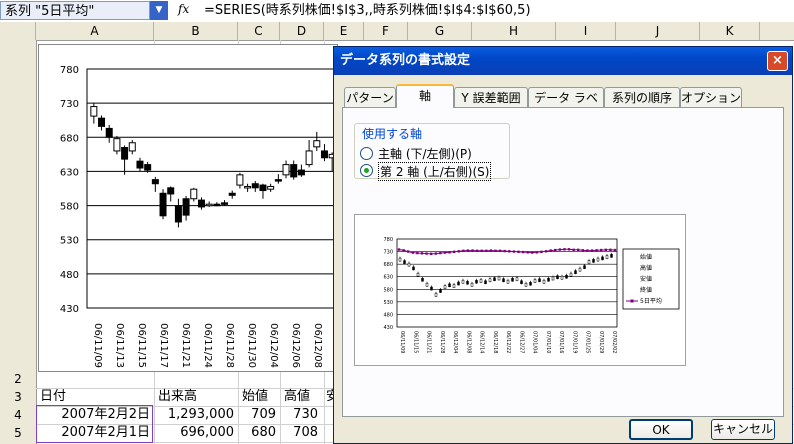 The height and width of the screenshot is (444, 794). What do you see at coordinates (257, 415) in the screenshot?
I see `cell-c4: 709` at bounding box center [257, 415].